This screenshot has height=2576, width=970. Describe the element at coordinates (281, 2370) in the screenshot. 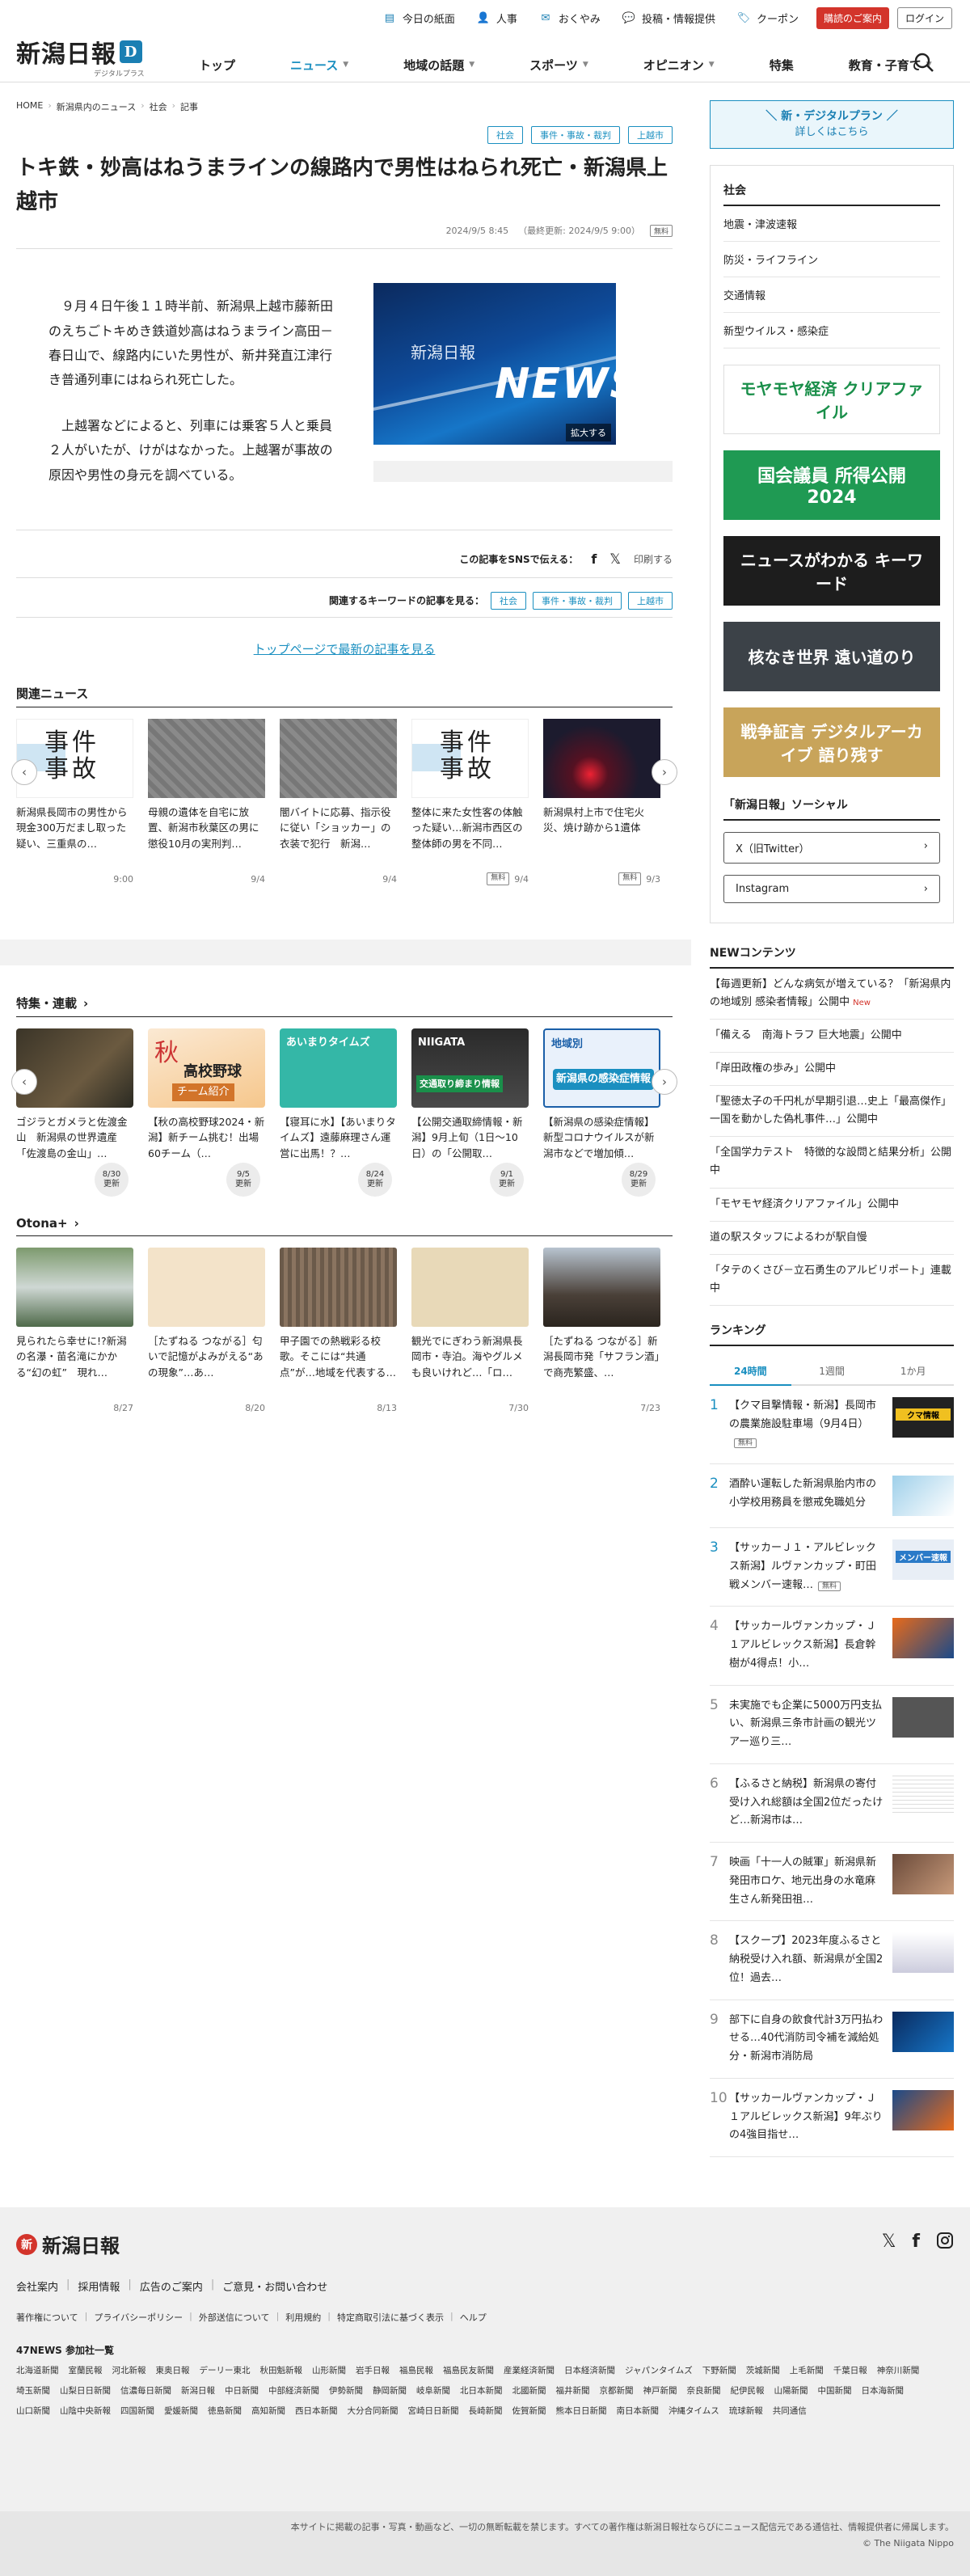

I see `partner-paper-link: 秋田魁新報` at that location.